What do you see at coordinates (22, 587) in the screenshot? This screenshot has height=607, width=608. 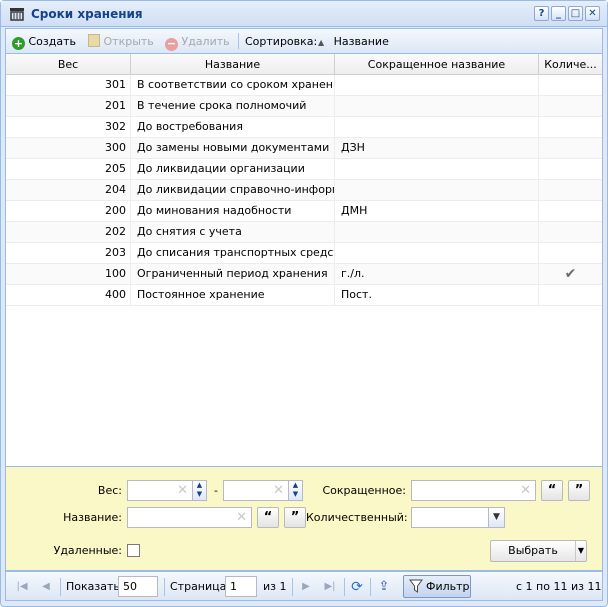 I see `first-page-icon: |◀` at bounding box center [22, 587].